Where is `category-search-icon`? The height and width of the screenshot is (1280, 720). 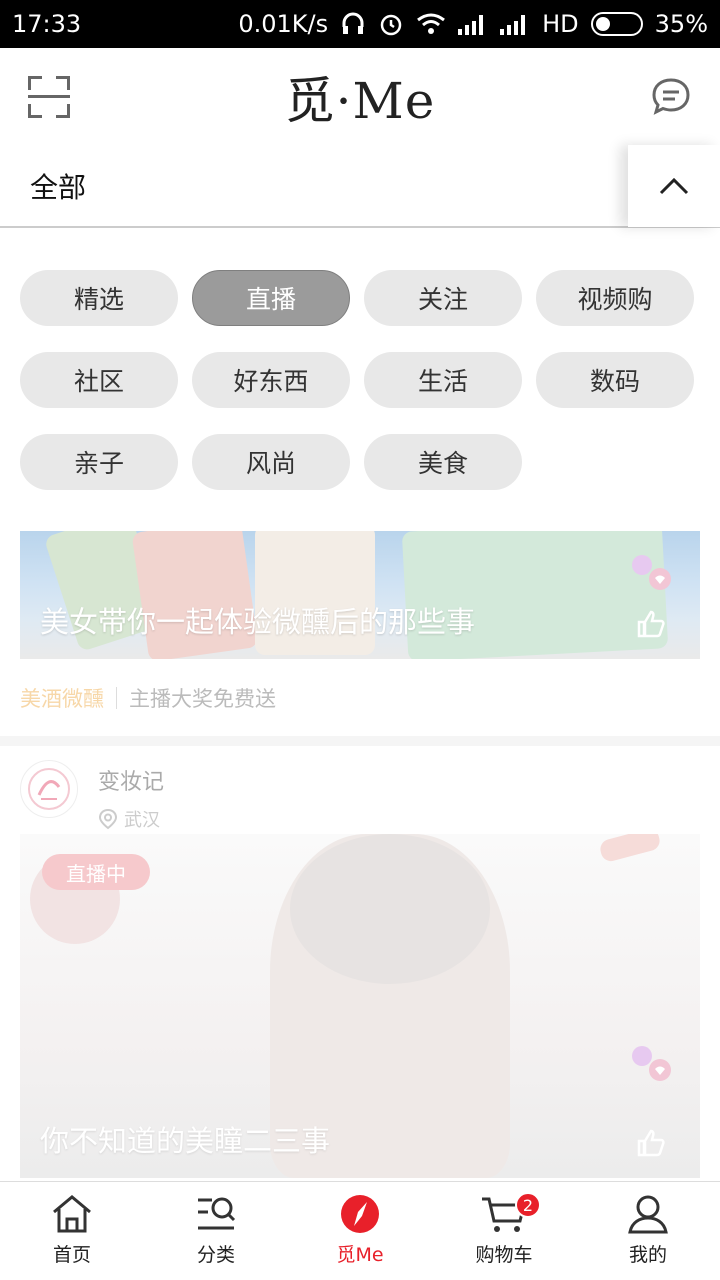 category-search-icon is located at coordinates (217, 1213).